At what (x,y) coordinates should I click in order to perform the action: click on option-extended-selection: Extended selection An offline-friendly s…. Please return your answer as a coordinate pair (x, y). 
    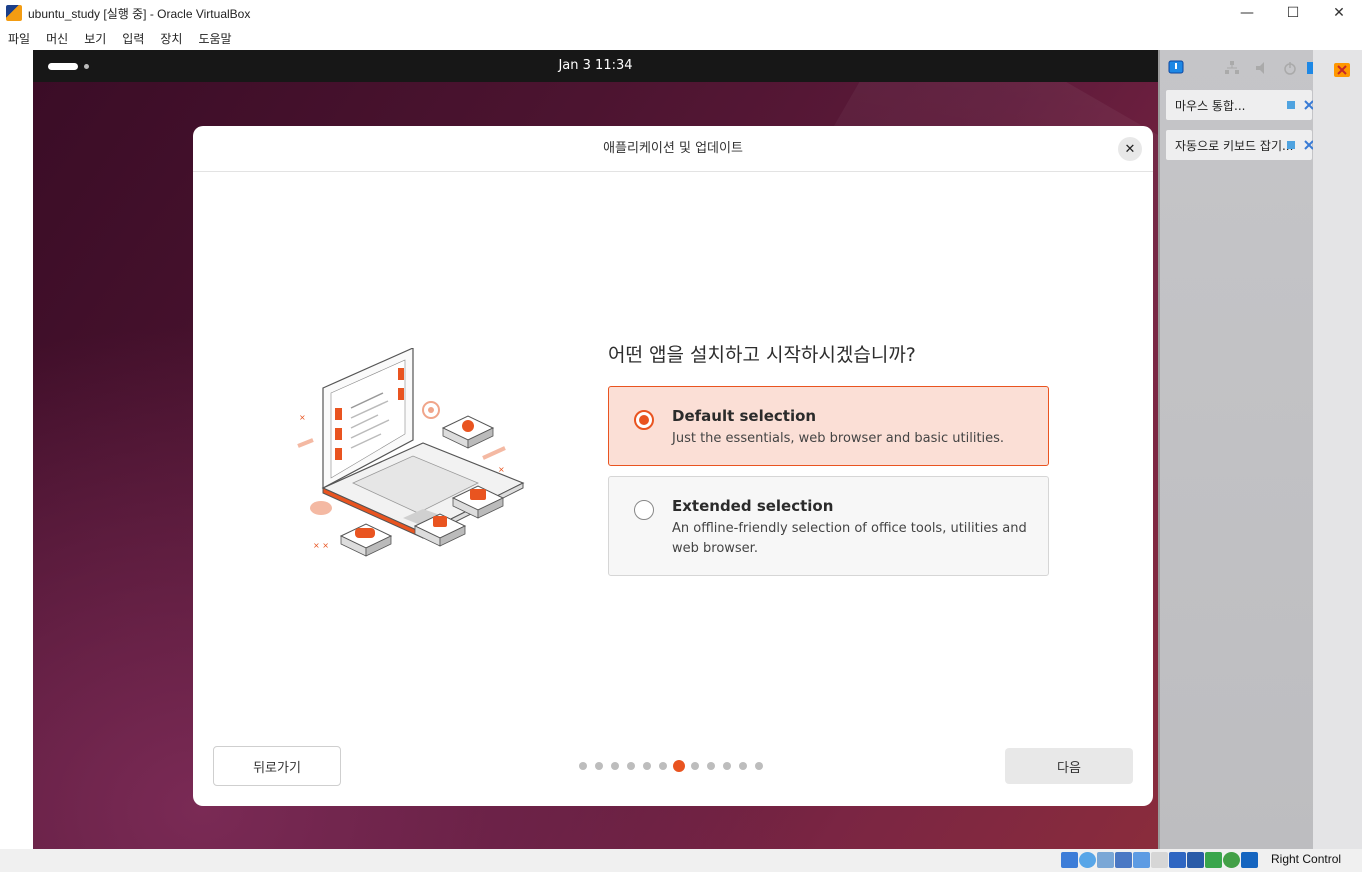
    Looking at the image, I should click on (828, 526).